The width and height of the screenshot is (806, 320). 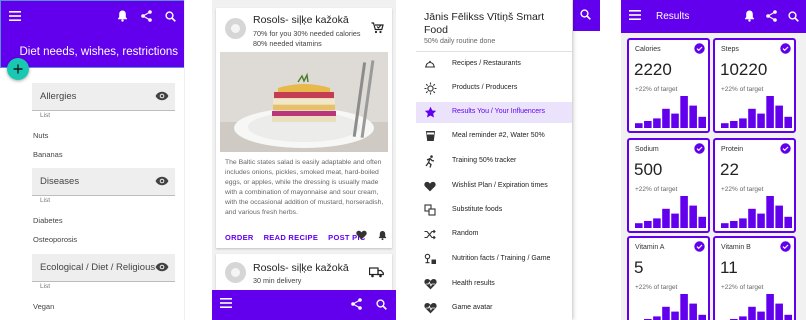 I want to click on ecological-diet-religious-field: Ecological / Diet / Religious, so click(x=103, y=268).